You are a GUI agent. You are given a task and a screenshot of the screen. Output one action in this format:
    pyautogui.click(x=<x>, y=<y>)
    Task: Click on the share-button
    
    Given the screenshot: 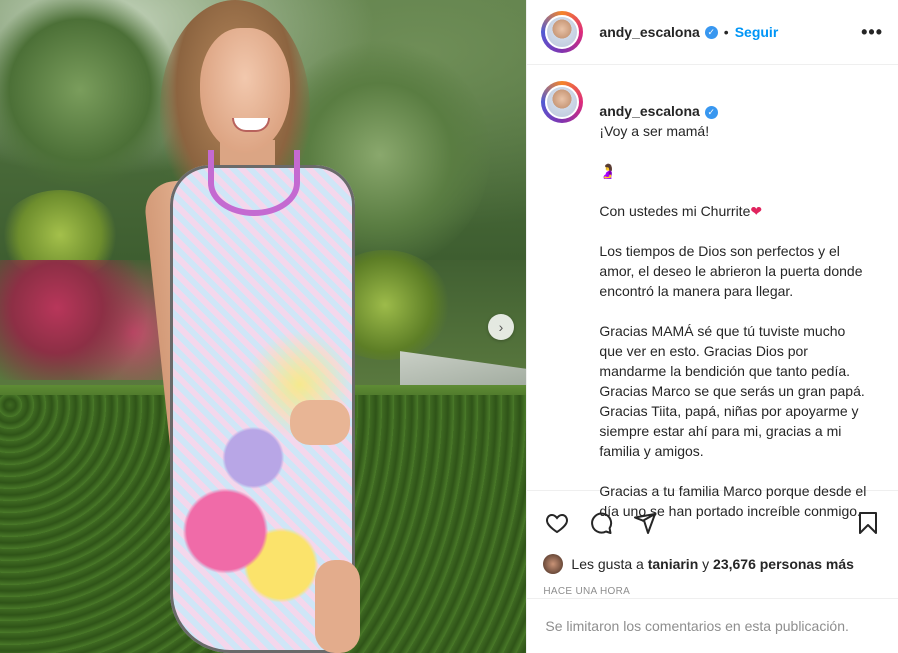 What is the action you would take?
    pyautogui.click(x=645, y=523)
    